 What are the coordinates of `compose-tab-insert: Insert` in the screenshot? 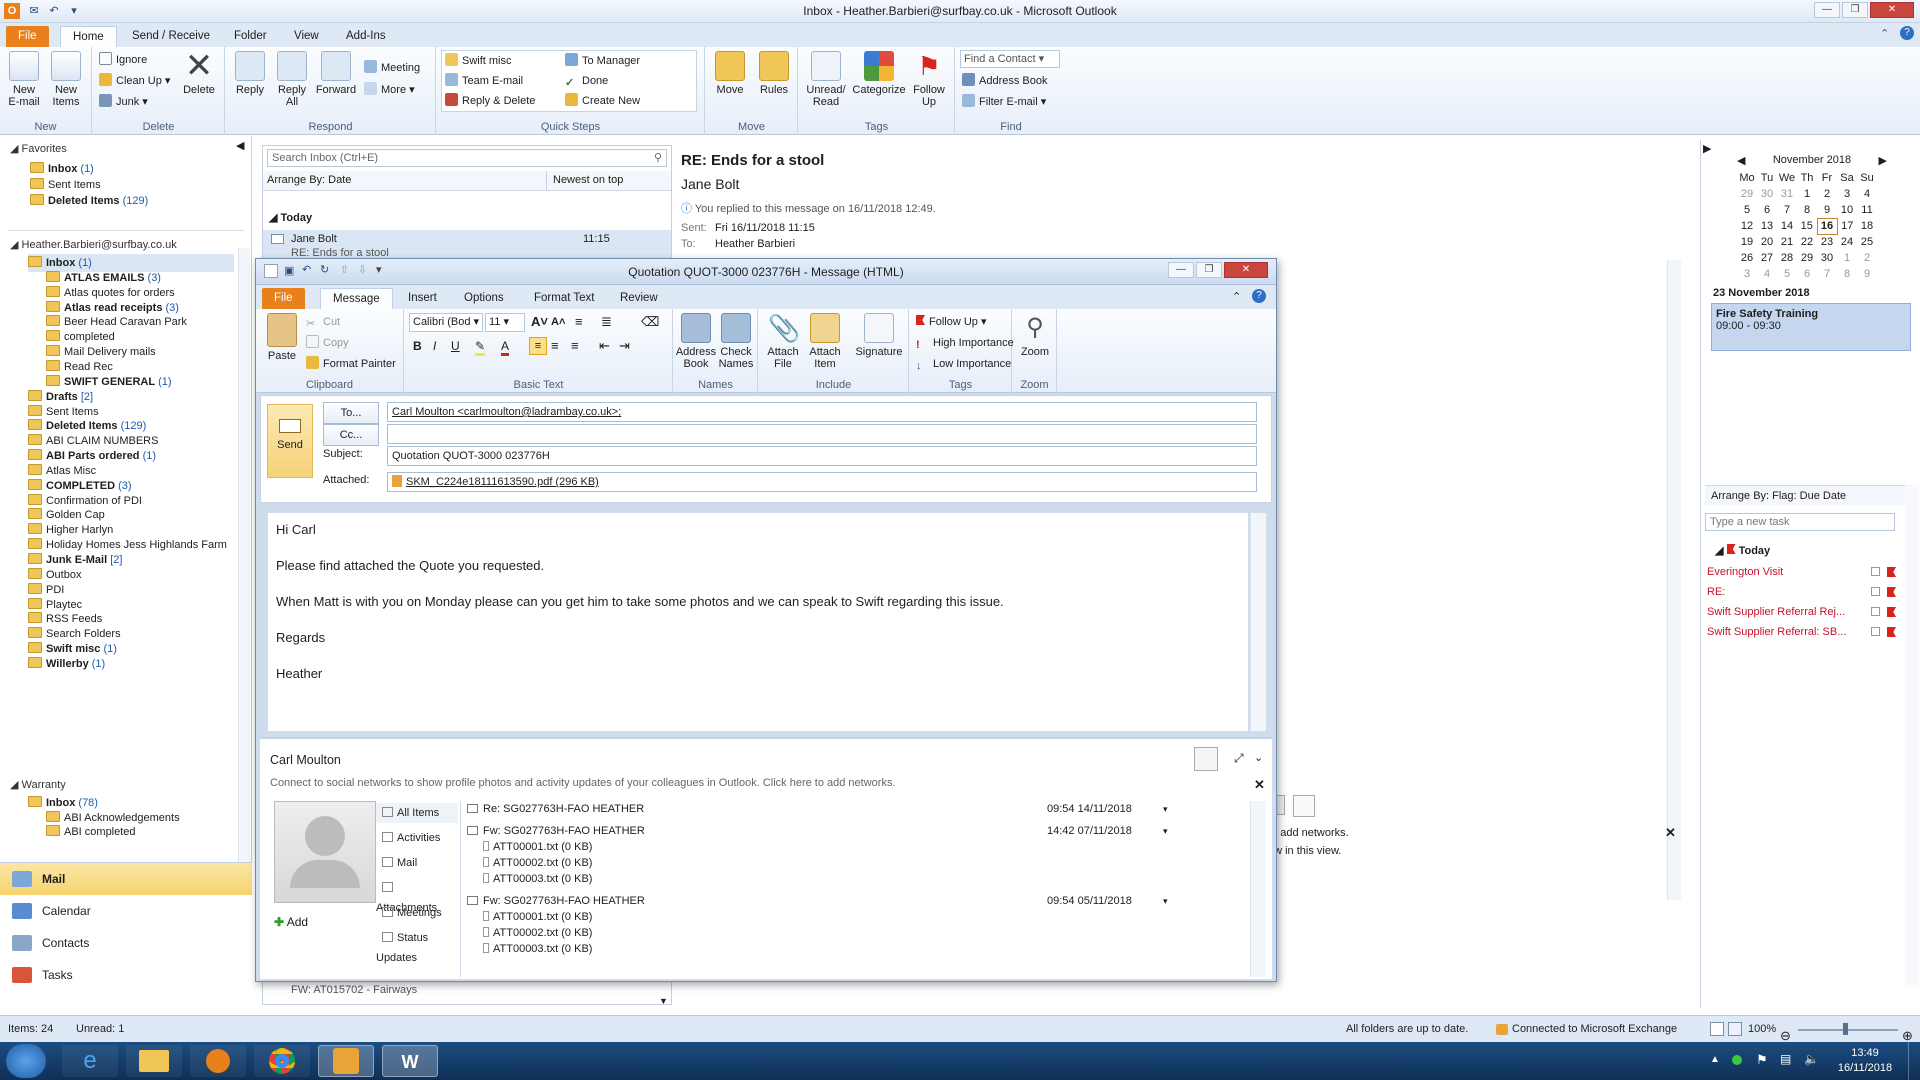 It's located at (422, 298).